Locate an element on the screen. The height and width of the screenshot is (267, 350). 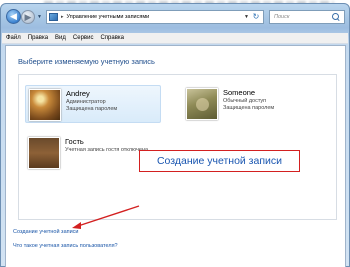
arrow-right-icon: ▶ is located at coordinates (28, 16).